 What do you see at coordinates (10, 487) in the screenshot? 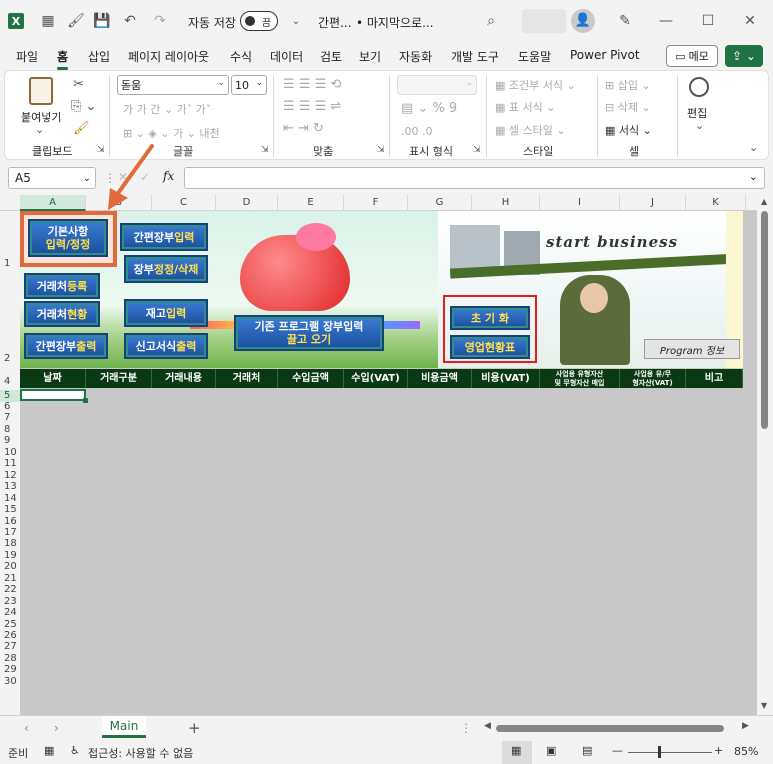
I see `row-header-13: 13` at bounding box center [10, 487].